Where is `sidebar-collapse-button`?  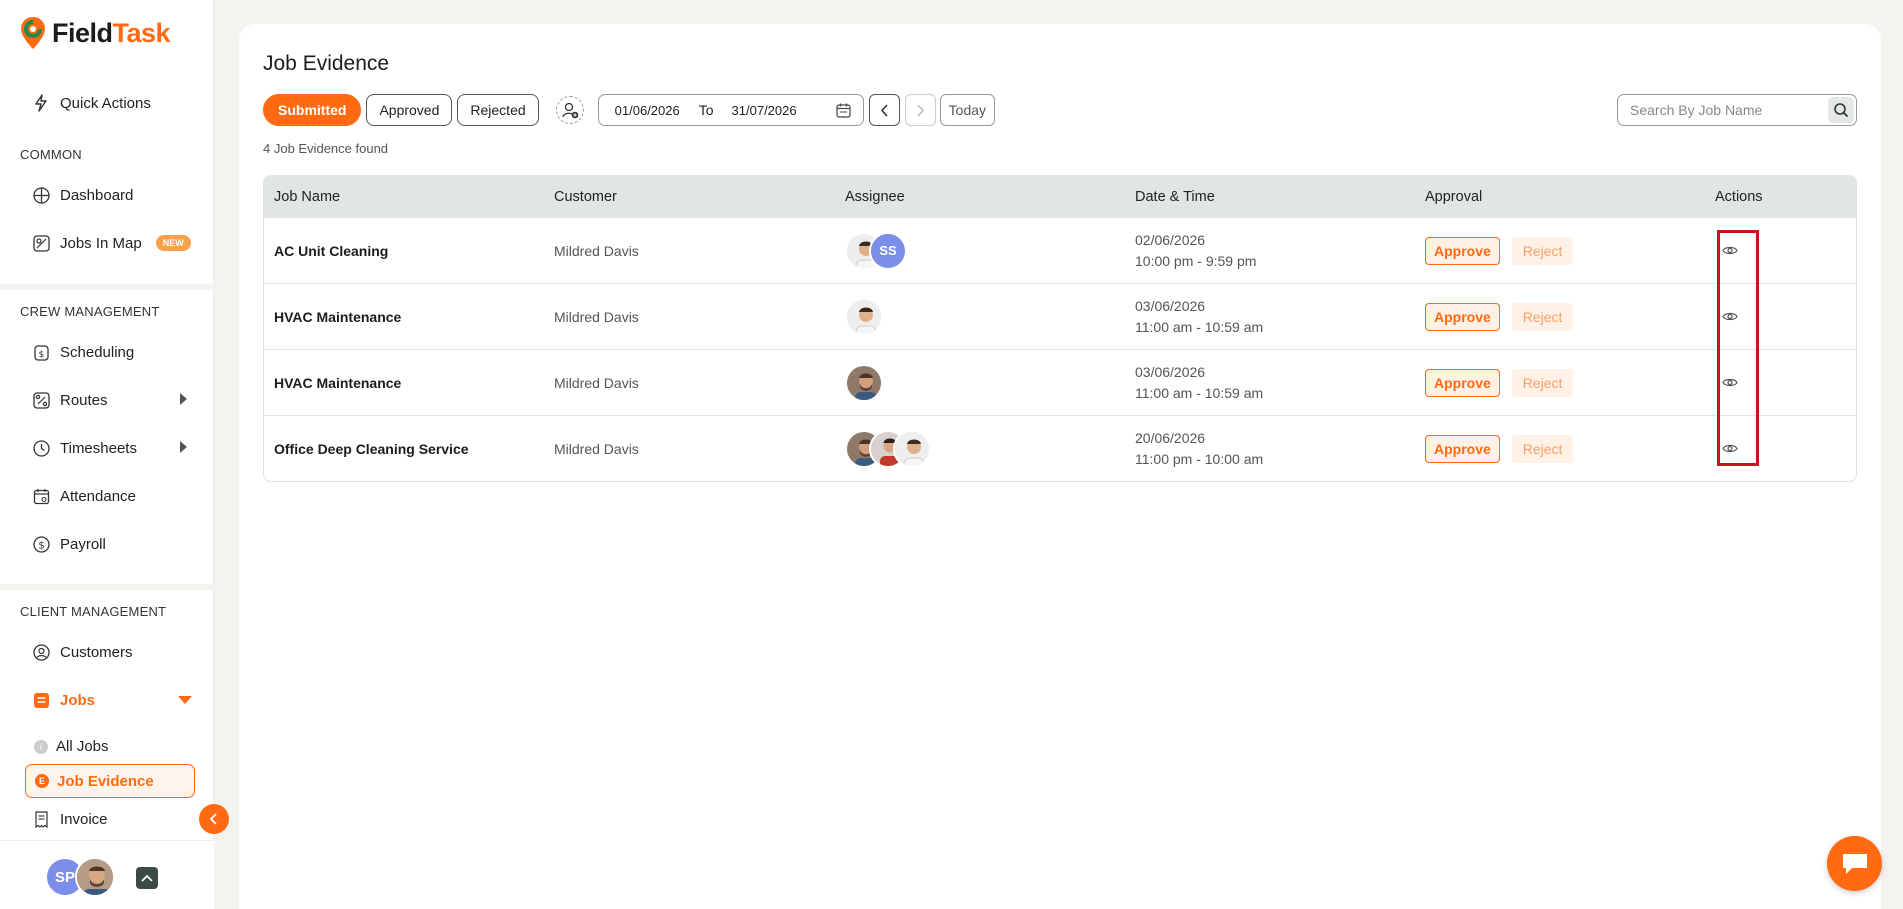 sidebar-collapse-button is located at coordinates (214, 819).